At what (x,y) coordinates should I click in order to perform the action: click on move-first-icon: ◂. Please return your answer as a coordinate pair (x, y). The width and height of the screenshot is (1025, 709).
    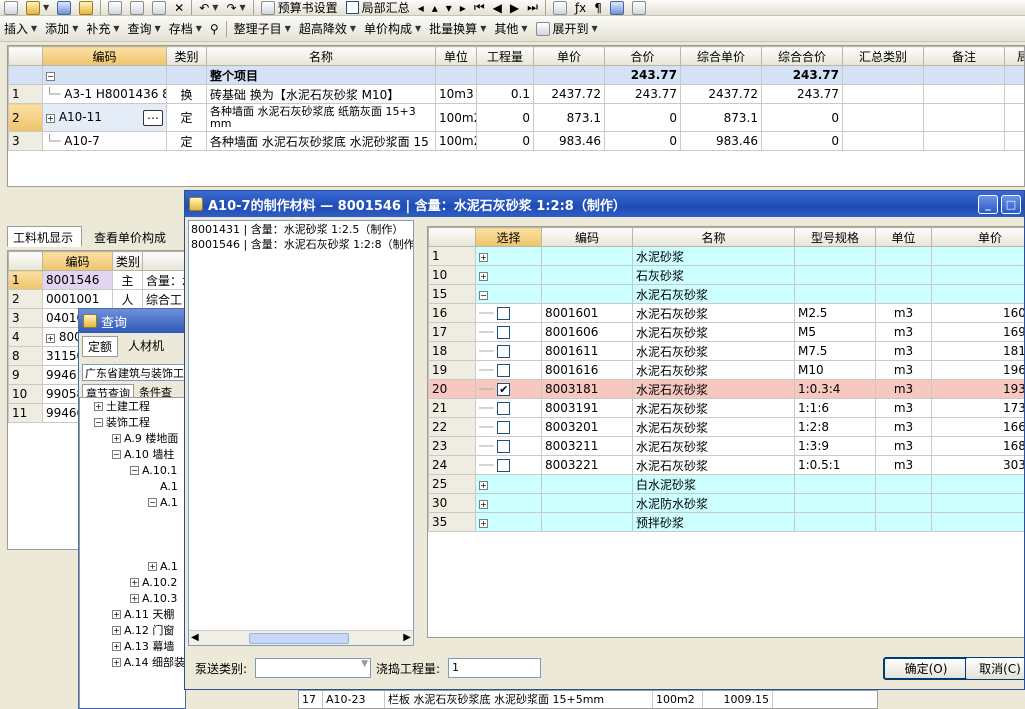
    Looking at the image, I should click on (421, 8).